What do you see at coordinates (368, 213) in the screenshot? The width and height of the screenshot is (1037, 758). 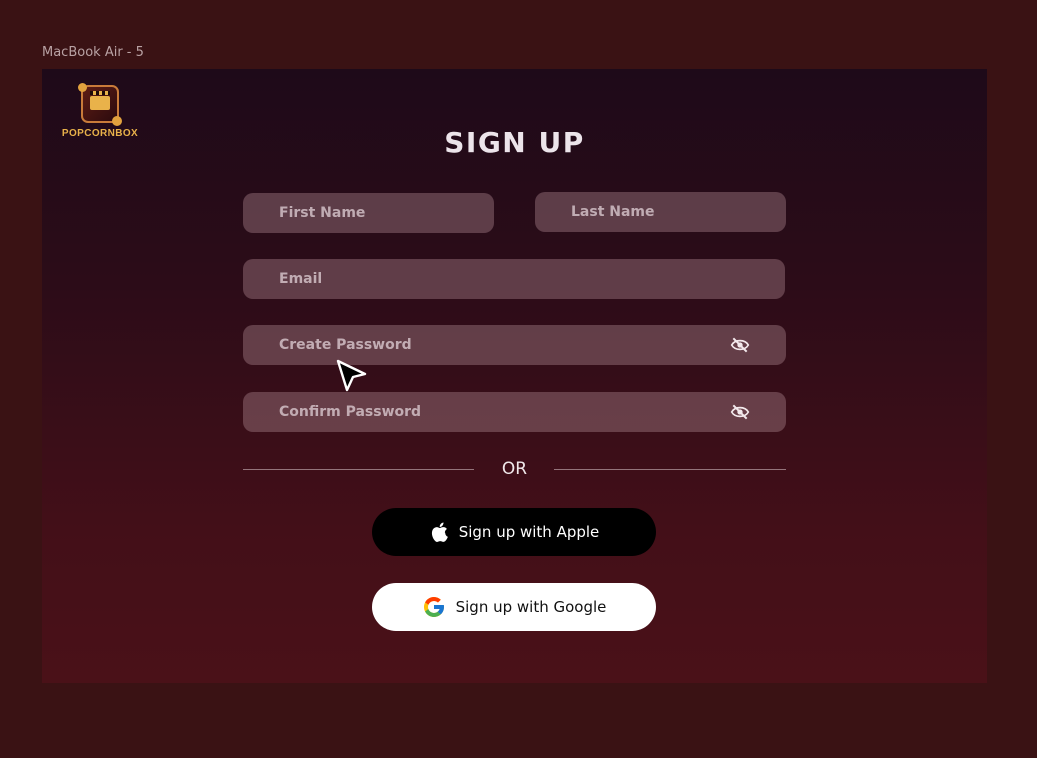 I see `first-name-field: First Name` at bounding box center [368, 213].